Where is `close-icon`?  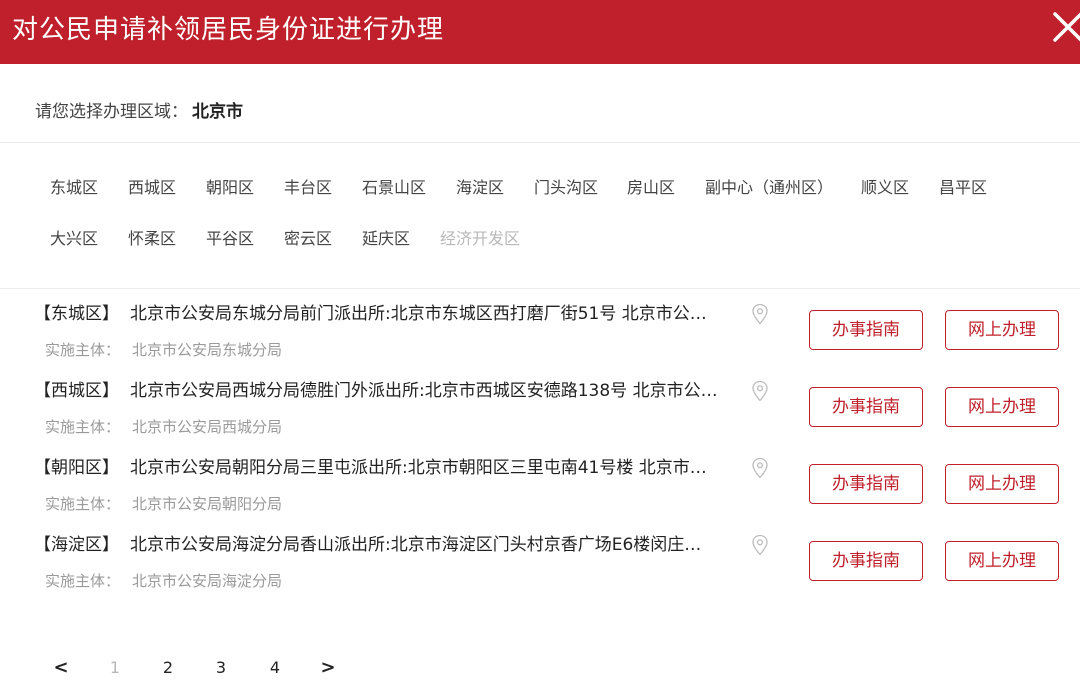
close-icon is located at coordinates (1066, 27).